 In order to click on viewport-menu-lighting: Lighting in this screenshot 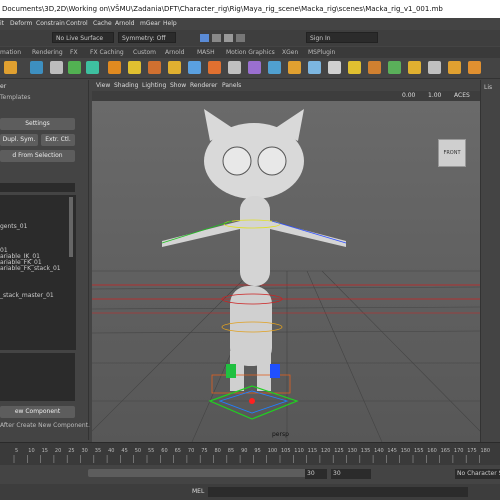, I will do `click(154, 85)`.